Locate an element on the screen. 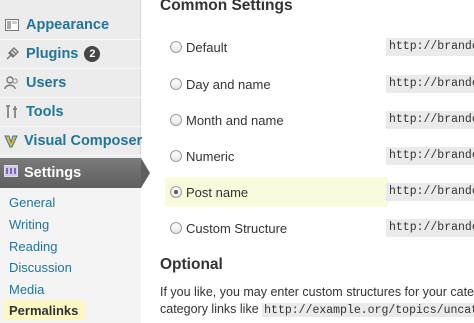 This screenshot has width=474, height=323. submenu-item-discussion: Discussion is located at coordinates (40, 267).